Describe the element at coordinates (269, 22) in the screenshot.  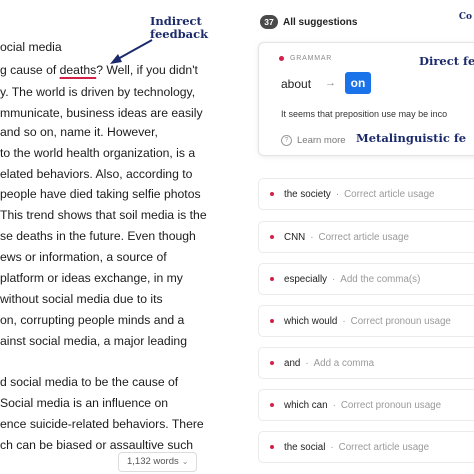
I see `suggestion-count-badge: 37` at that location.